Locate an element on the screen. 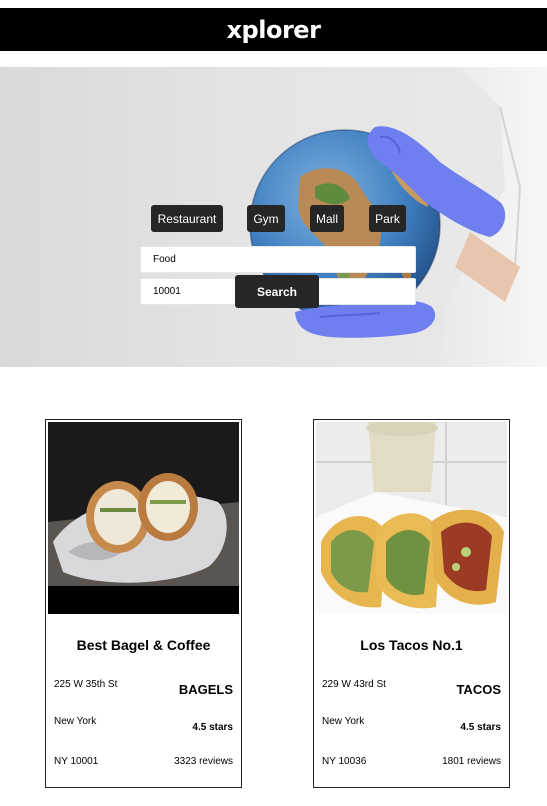  app-logo: xplorer is located at coordinates (274, 30).